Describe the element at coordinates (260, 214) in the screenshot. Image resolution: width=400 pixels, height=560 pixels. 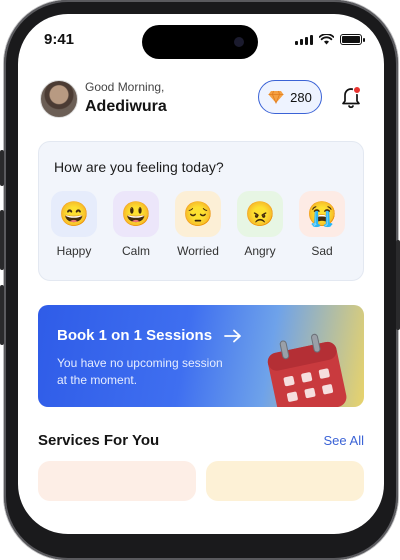
I see `angry-emoji-icon: 😠` at that location.